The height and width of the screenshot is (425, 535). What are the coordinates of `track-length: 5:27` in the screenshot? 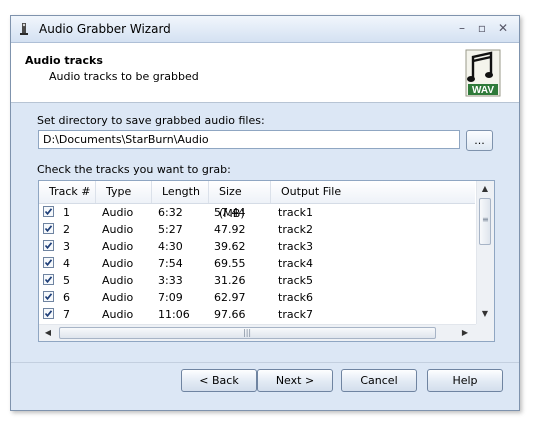 It's located at (170, 229).